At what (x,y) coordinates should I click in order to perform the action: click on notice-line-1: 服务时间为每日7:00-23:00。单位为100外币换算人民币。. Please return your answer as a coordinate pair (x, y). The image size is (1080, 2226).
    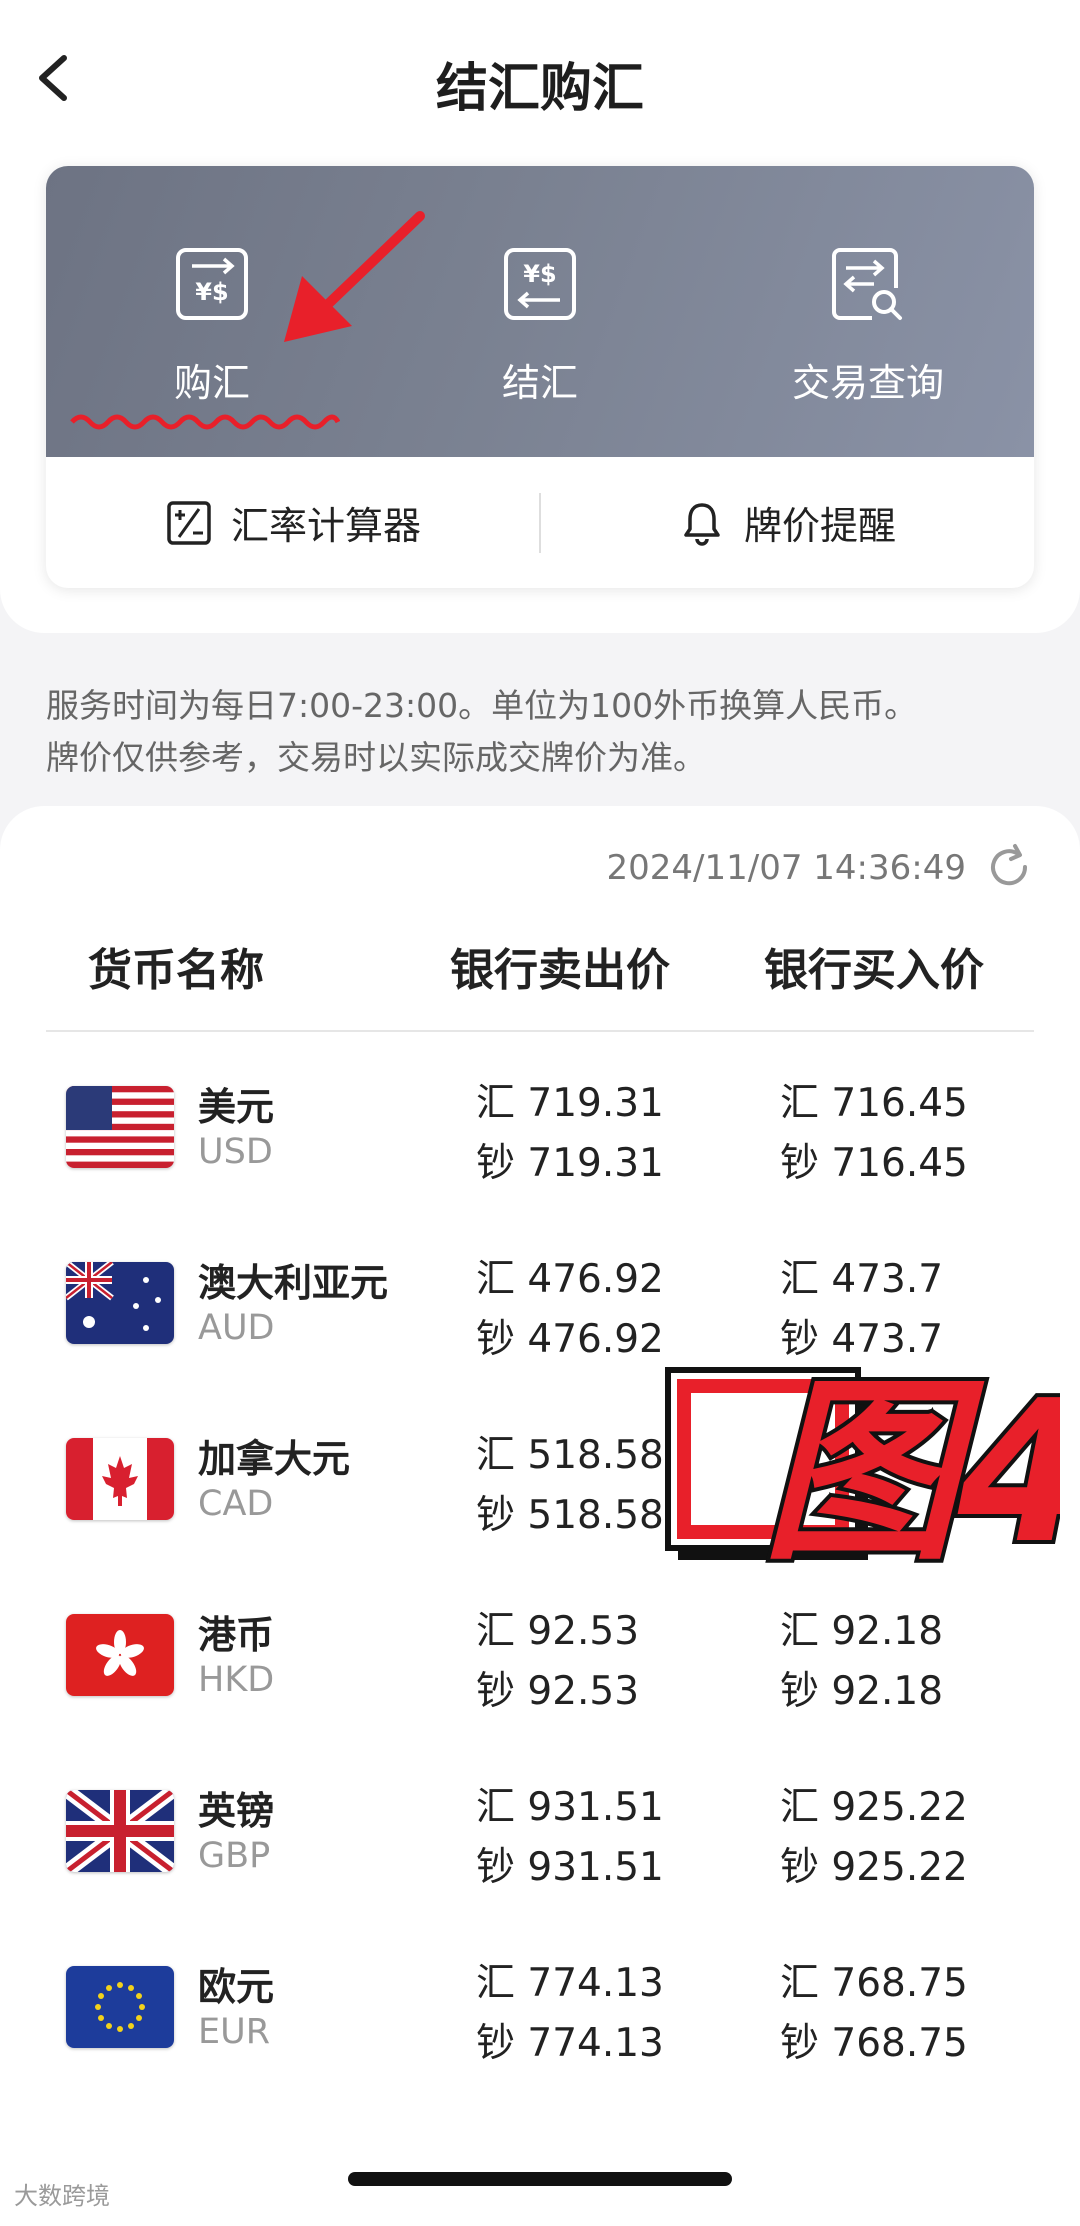
    Looking at the image, I should click on (482, 705).